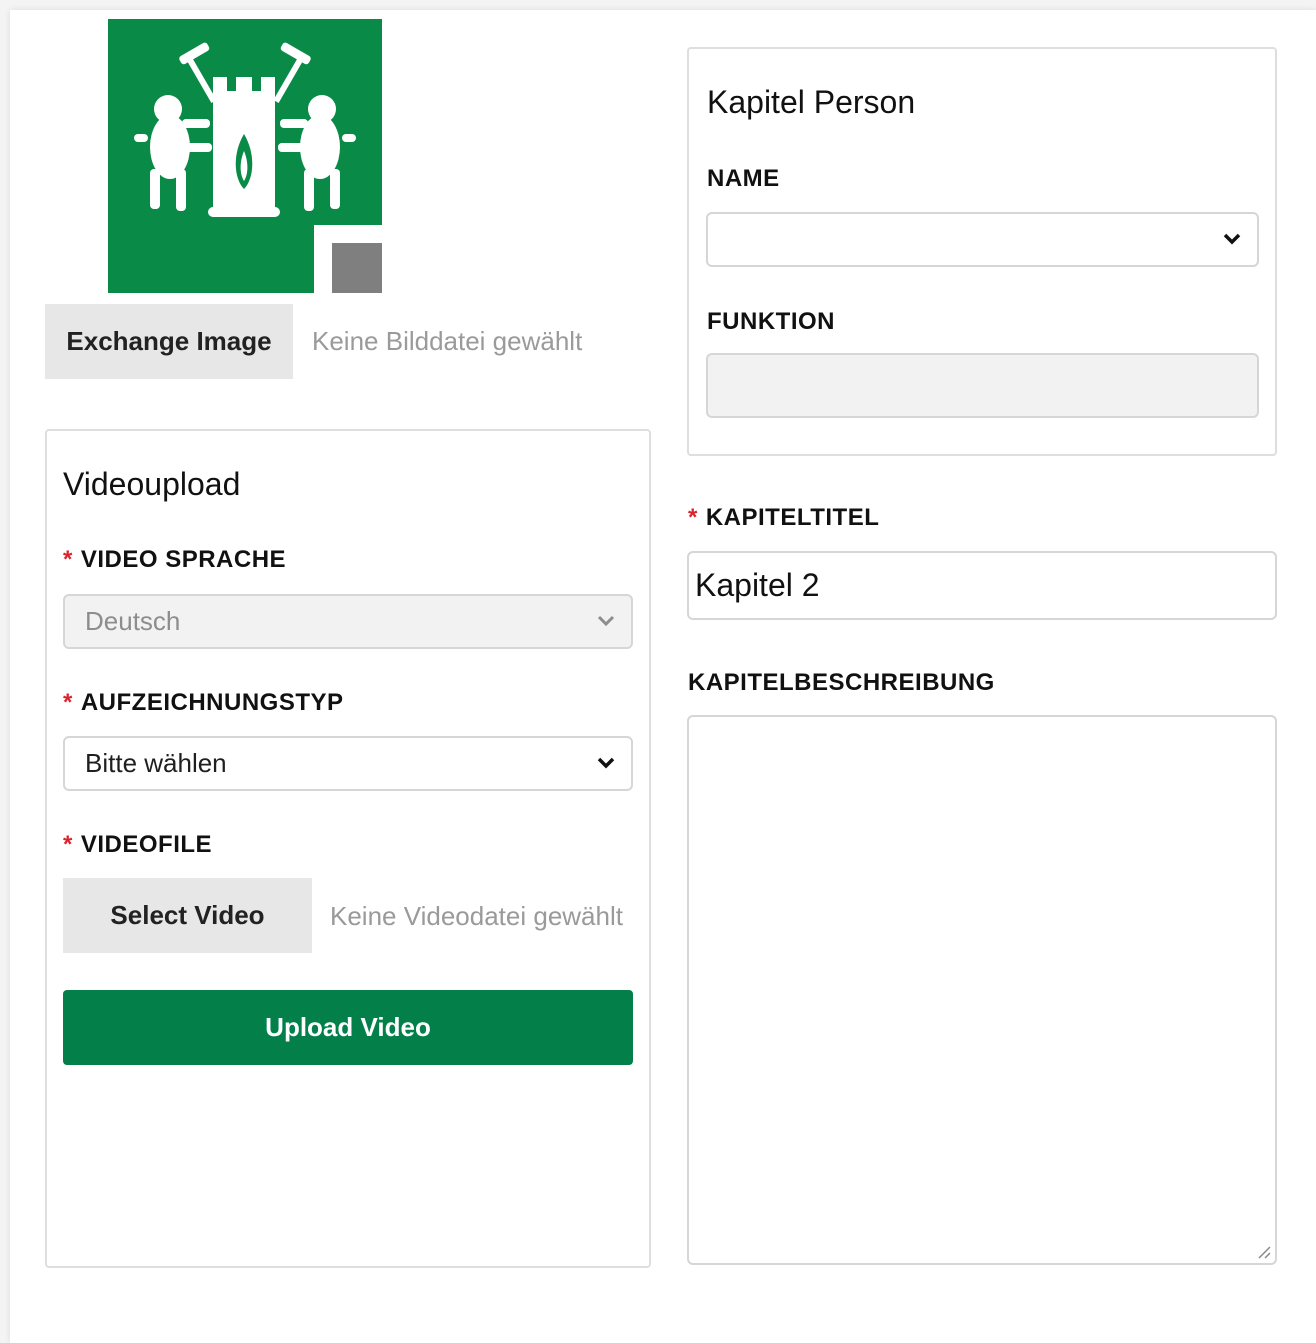  Describe the element at coordinates (982, 239) in the screenshot. I see `person-name-select` at that location.